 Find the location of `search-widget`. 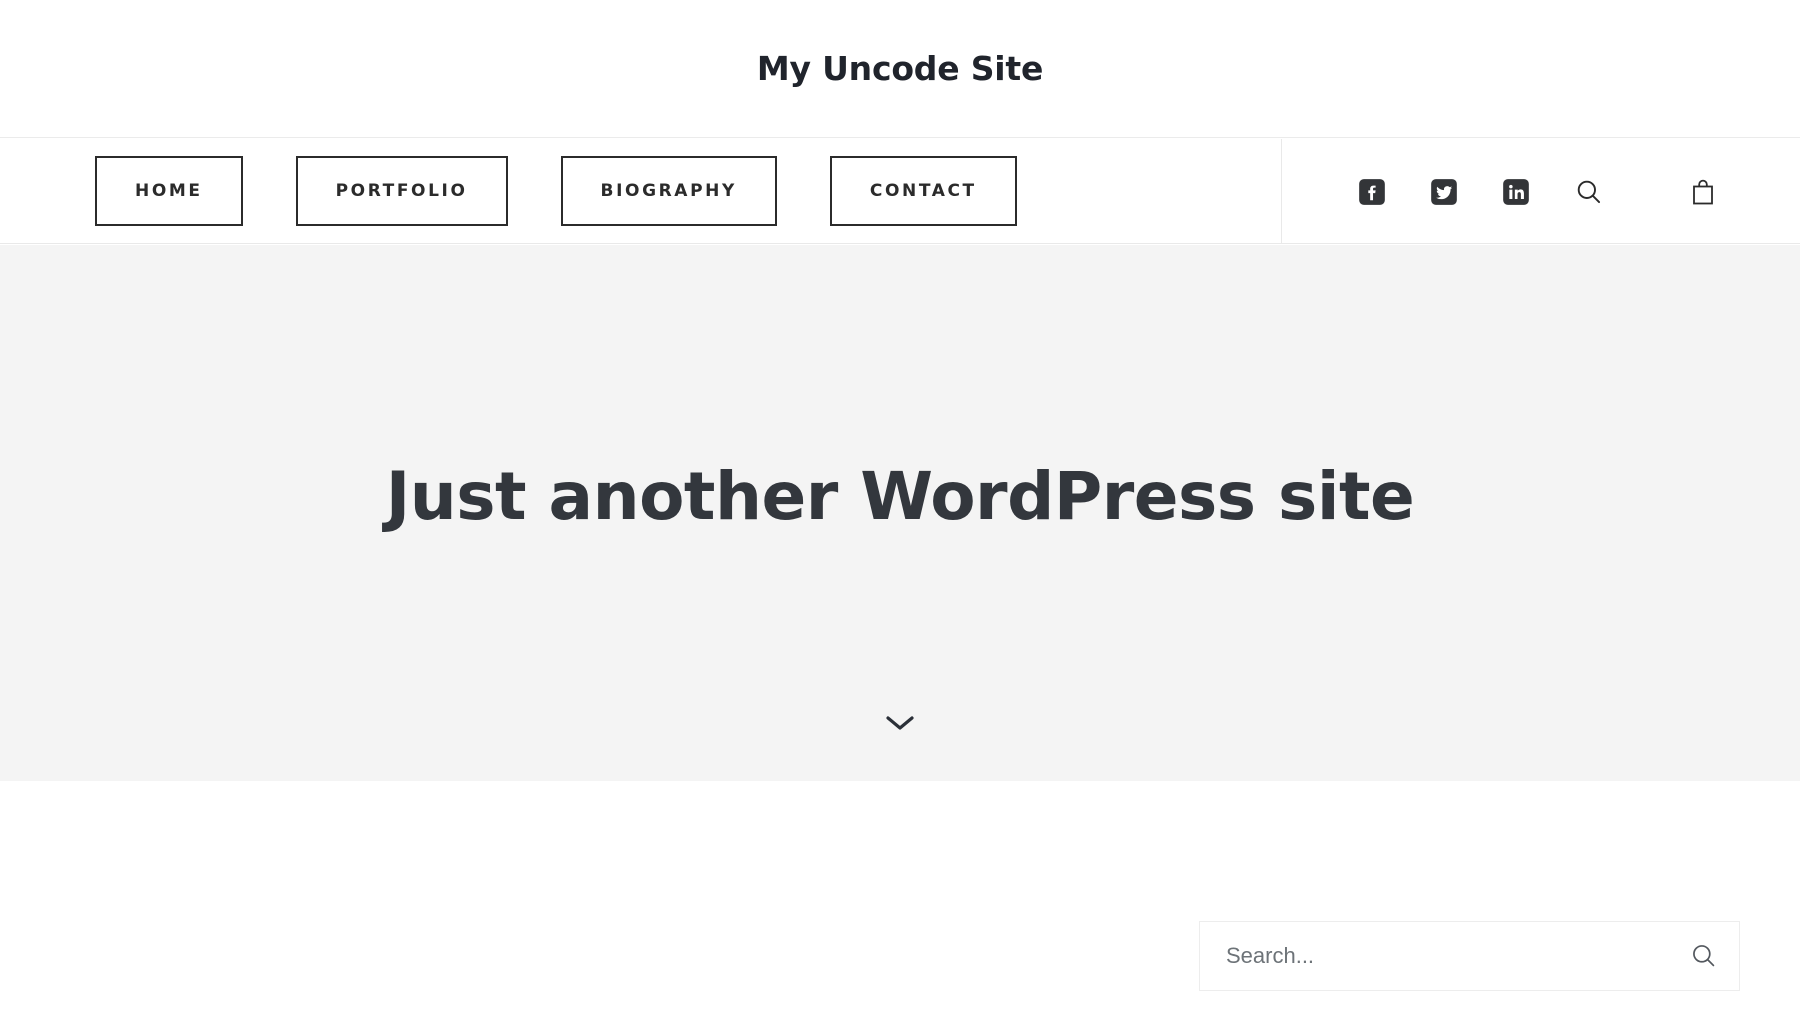

search-widget is located at coordinates (1469, 956).